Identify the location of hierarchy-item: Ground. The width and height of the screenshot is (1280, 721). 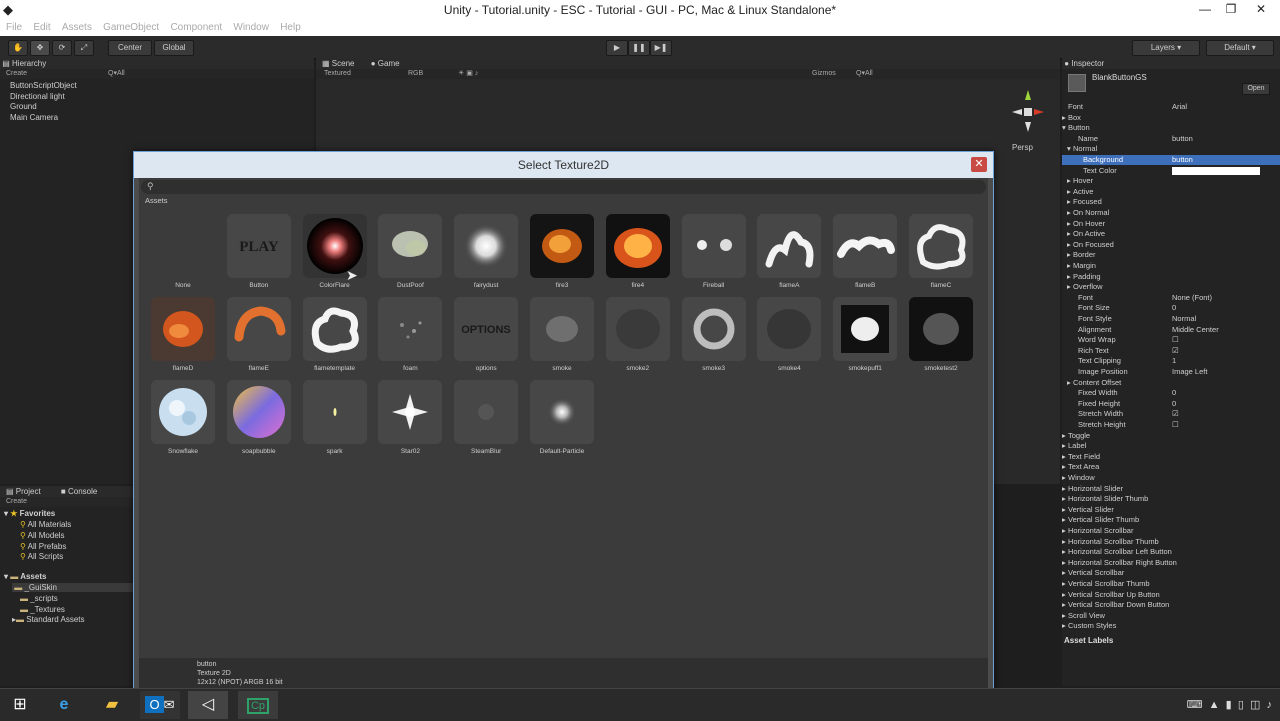
(23, 106).